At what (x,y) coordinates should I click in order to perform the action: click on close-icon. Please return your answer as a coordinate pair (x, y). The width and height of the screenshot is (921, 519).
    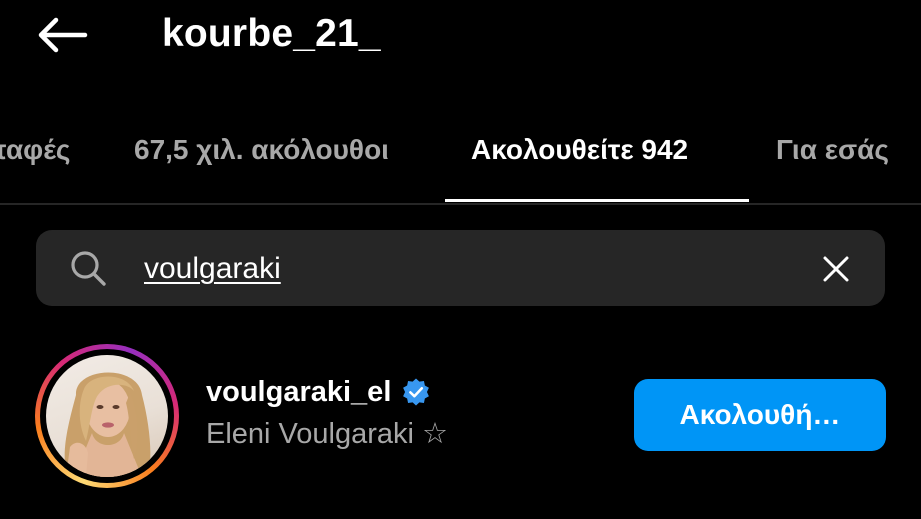
    Looking at the image, I should click on (836, 269).